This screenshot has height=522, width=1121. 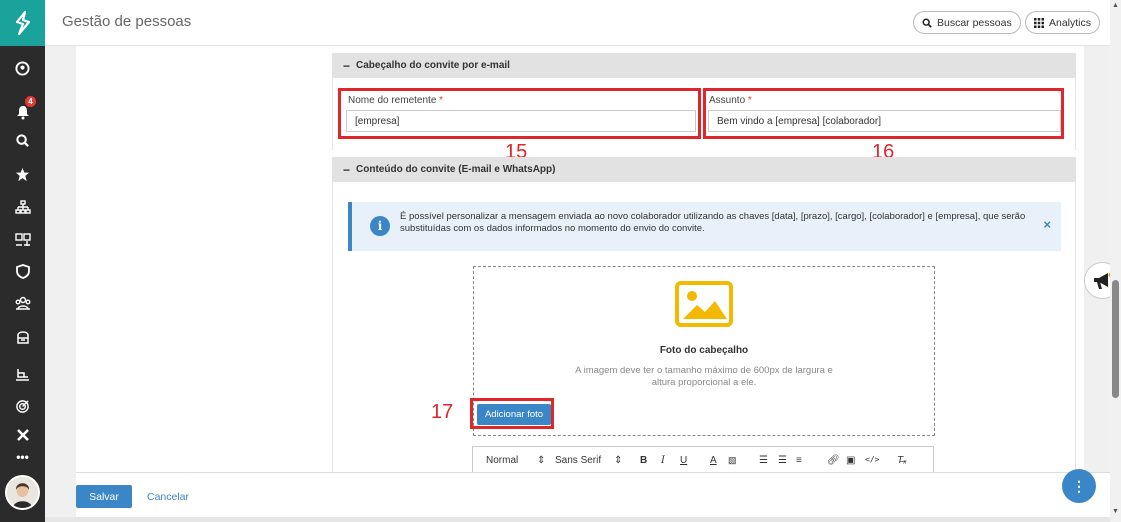 I want to click on scroll-down-icon: ▼, so click(x=1115, y=511).